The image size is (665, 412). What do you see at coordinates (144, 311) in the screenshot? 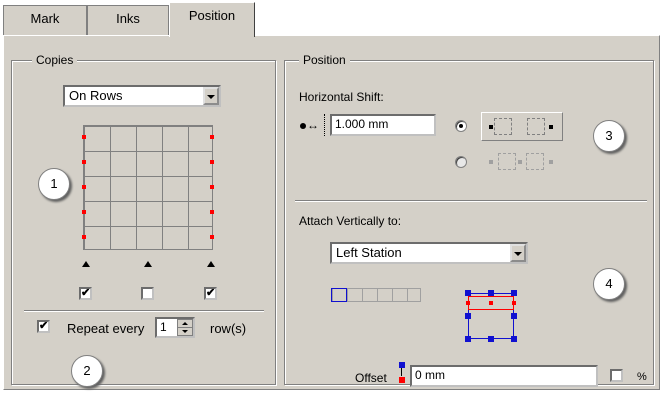
I see `copies-separator` at bounding box center [144, 311].